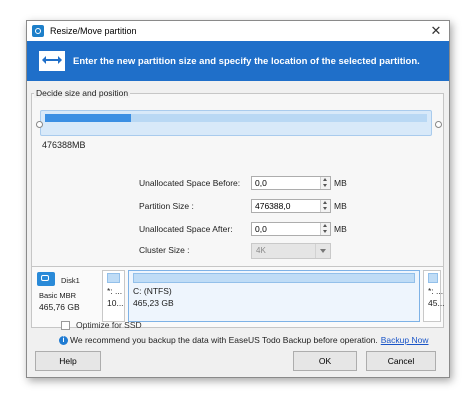  I want to click on partition-size-spinner, so click(325, 206).